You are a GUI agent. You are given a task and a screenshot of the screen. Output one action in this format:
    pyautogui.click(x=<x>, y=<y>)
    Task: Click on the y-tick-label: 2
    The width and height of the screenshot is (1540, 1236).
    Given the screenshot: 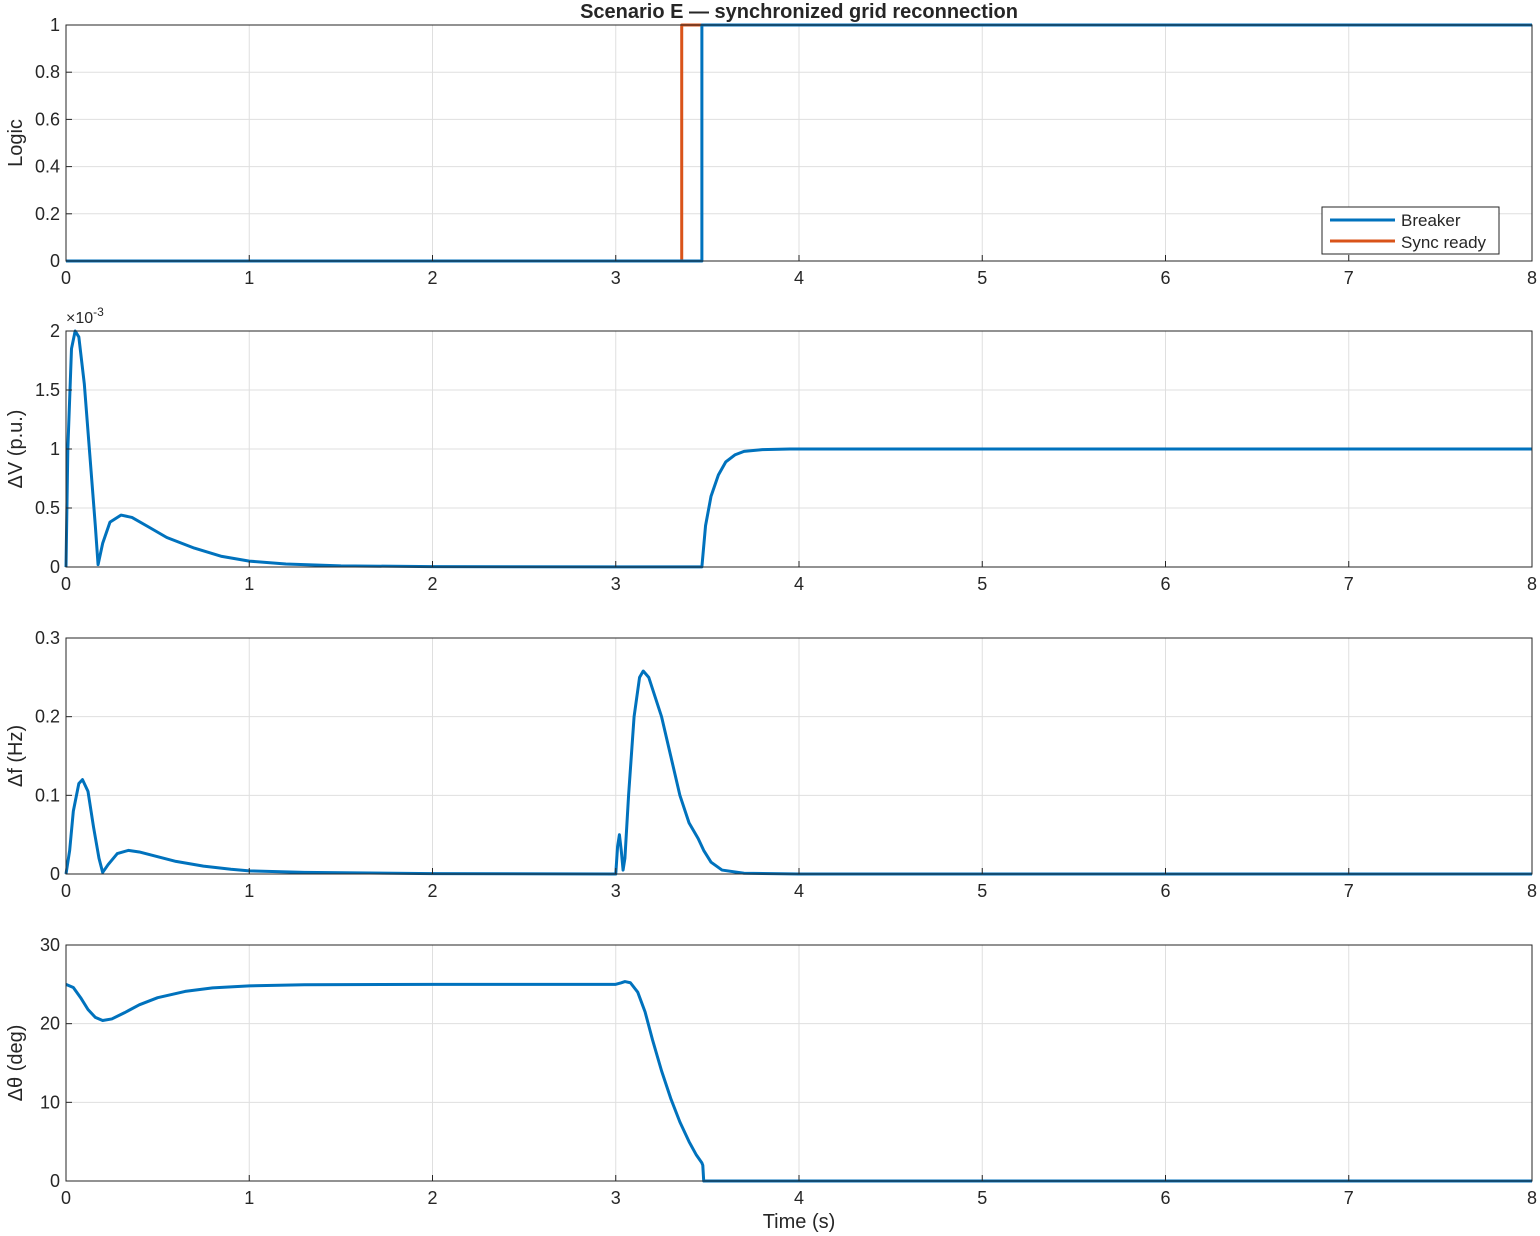 What is the action you would take?
    pyautogui.click(x=55, y=331)
    